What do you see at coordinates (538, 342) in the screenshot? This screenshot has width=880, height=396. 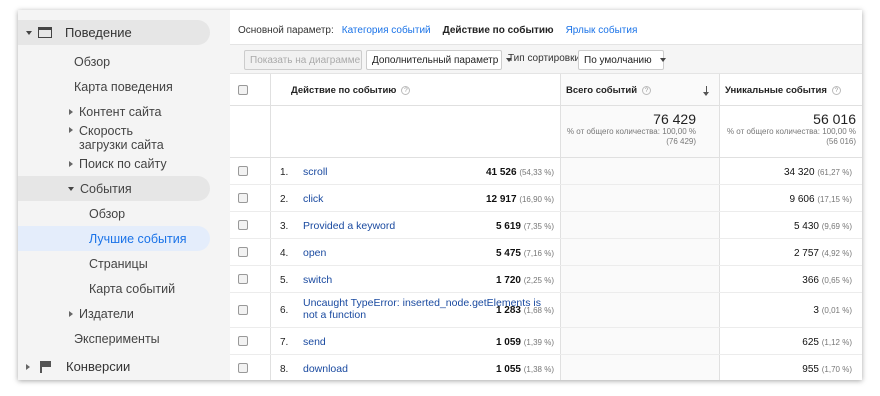 I see `cell-percent: (1,39 %)` at bounding box center [538, 342].